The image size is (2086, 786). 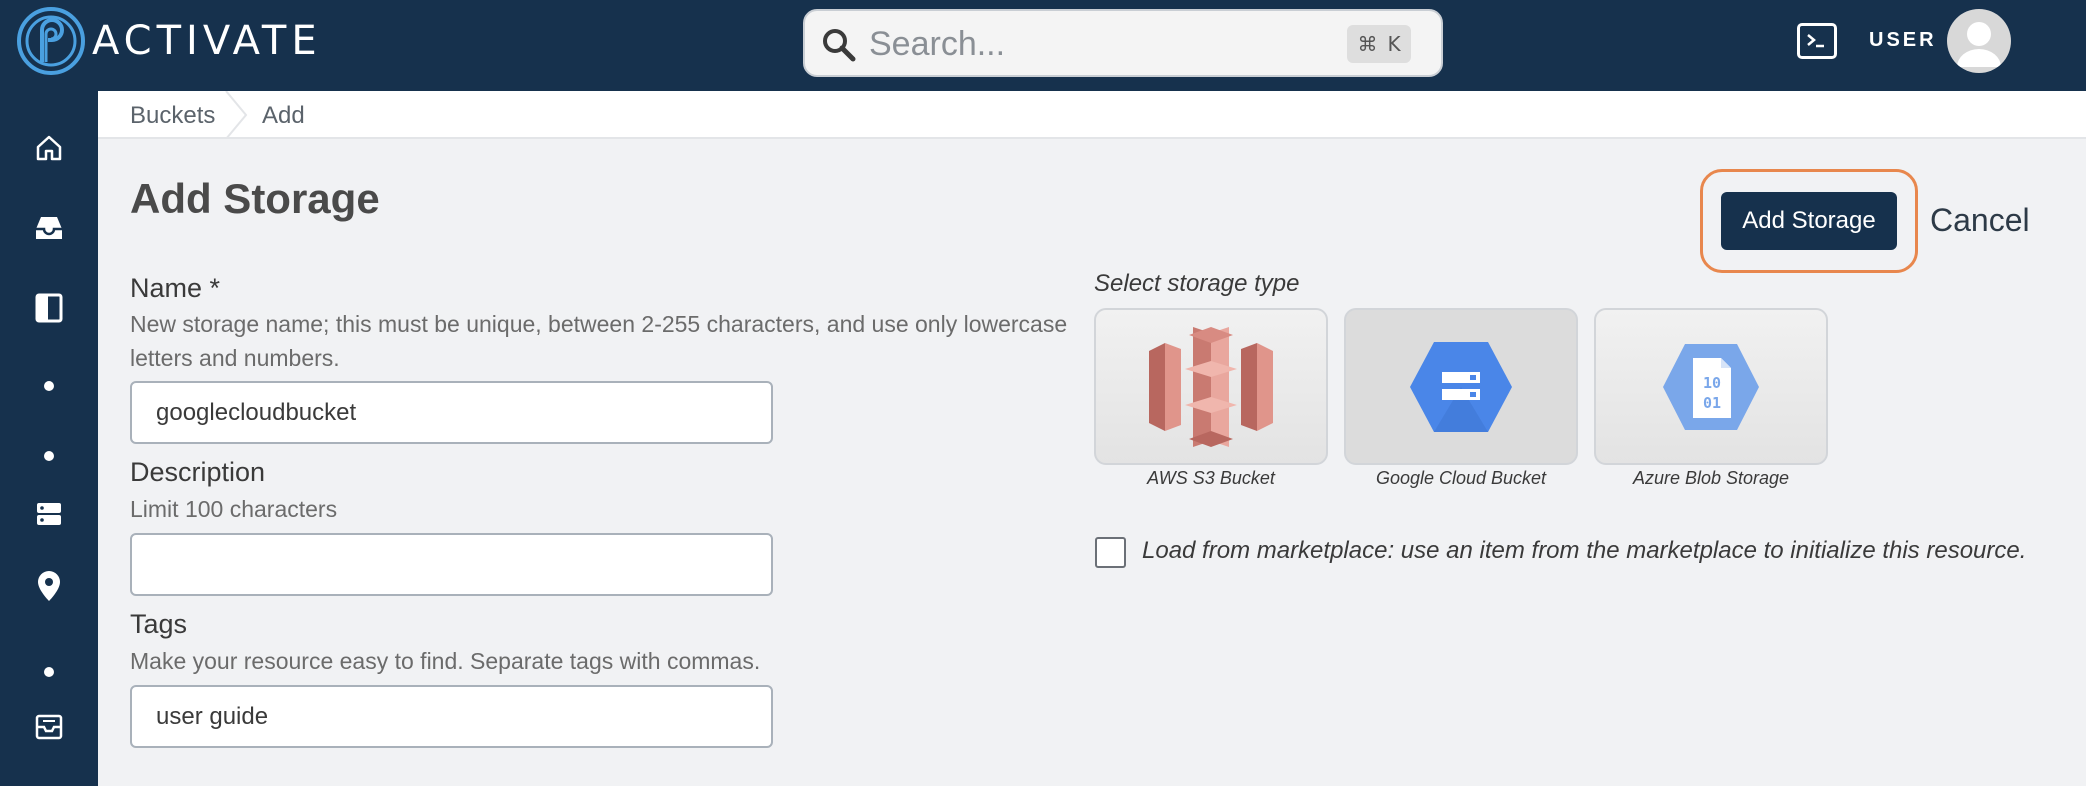 I want to click on search-bar: Search... ⌘ K, so click(x=1123, y=43).